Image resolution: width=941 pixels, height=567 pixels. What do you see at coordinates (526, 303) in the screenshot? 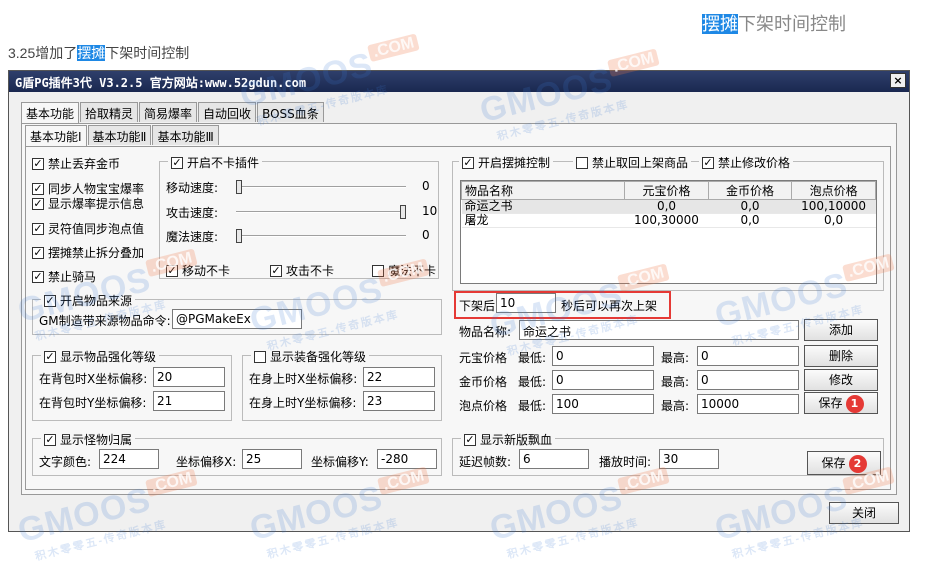
I see `delist-seconds-input: 10` at bounding box center [526, 303].